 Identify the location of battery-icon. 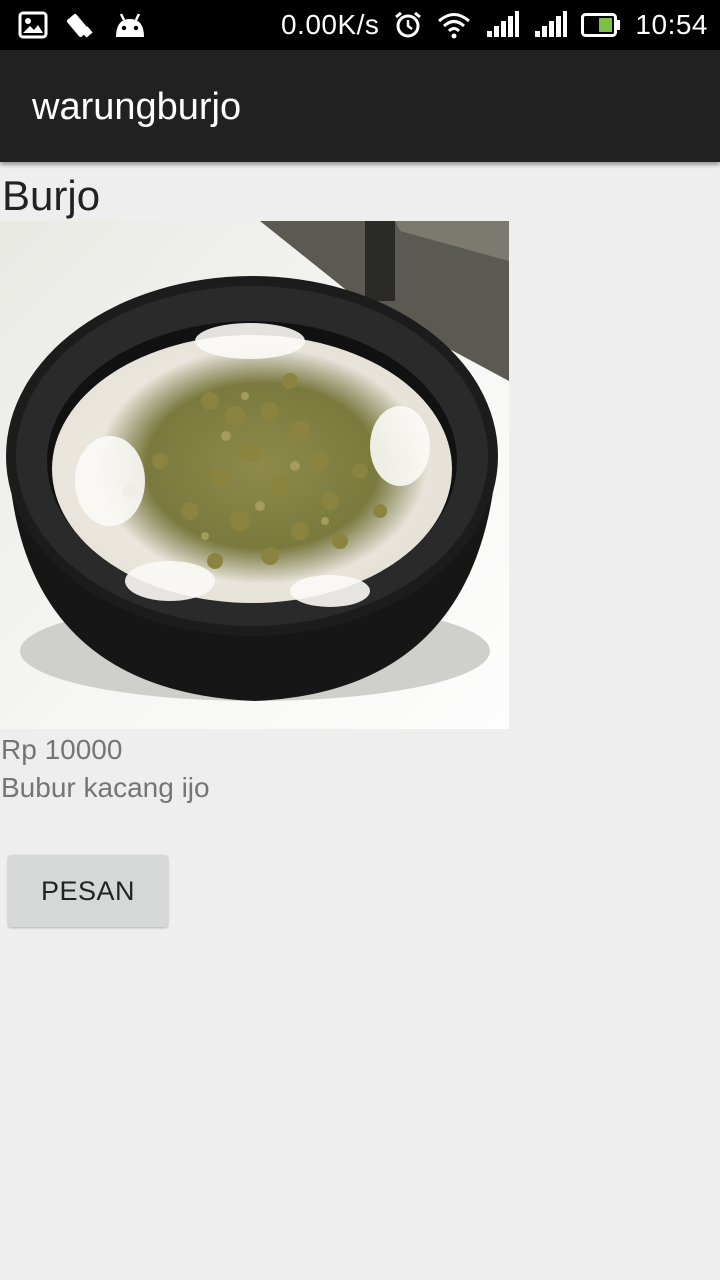
(601, 25).